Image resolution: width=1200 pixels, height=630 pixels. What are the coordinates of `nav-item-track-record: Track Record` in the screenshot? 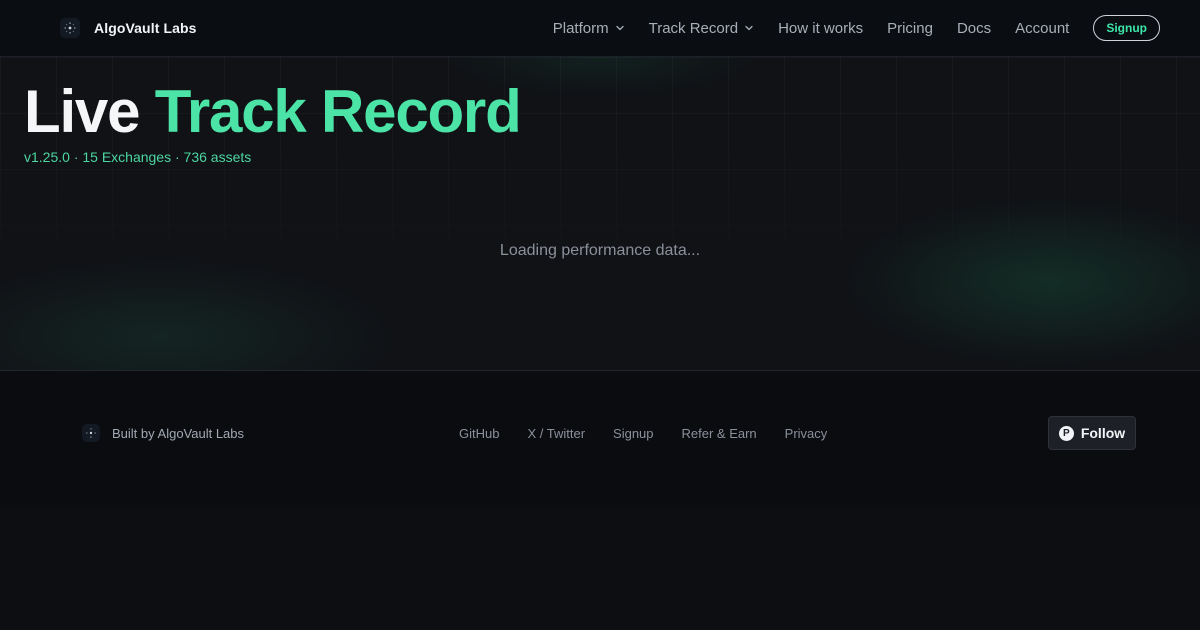 It's located at (701, 28).